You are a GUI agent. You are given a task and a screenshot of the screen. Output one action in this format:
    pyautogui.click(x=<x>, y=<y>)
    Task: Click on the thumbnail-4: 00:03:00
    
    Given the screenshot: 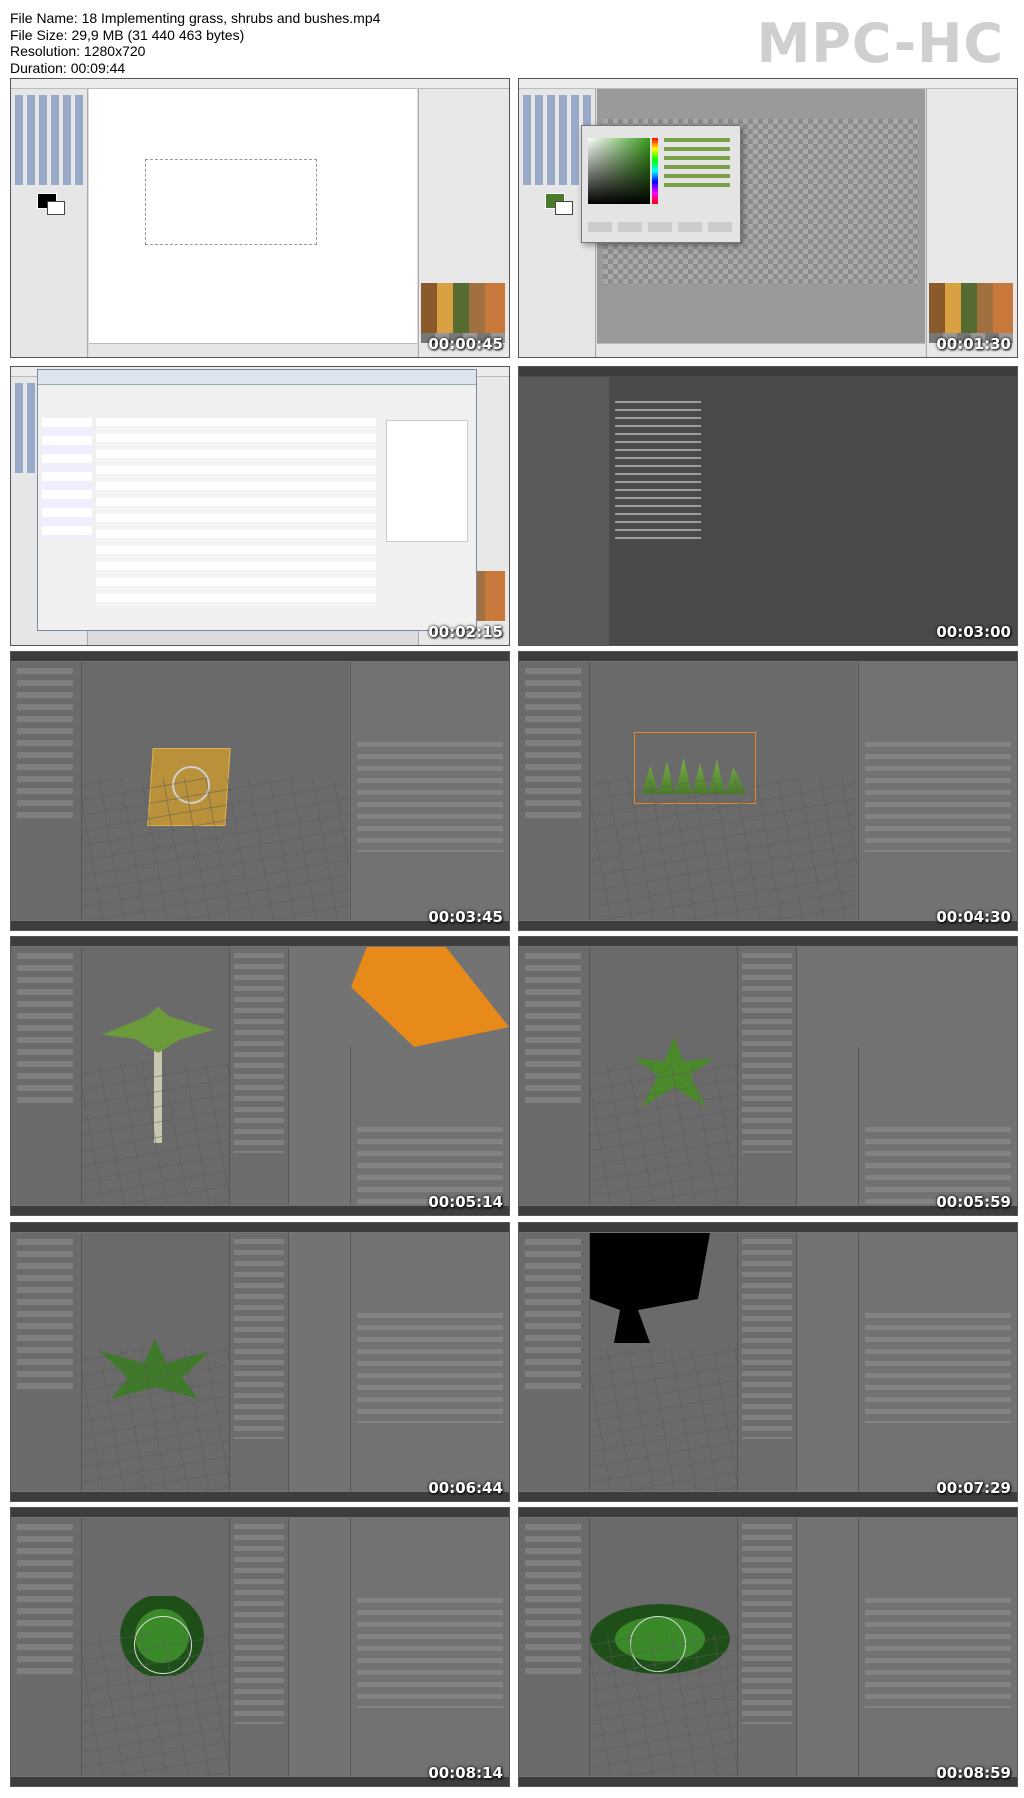 What is the action you would take?
    pyautogui.click(x=768, y=506)
    